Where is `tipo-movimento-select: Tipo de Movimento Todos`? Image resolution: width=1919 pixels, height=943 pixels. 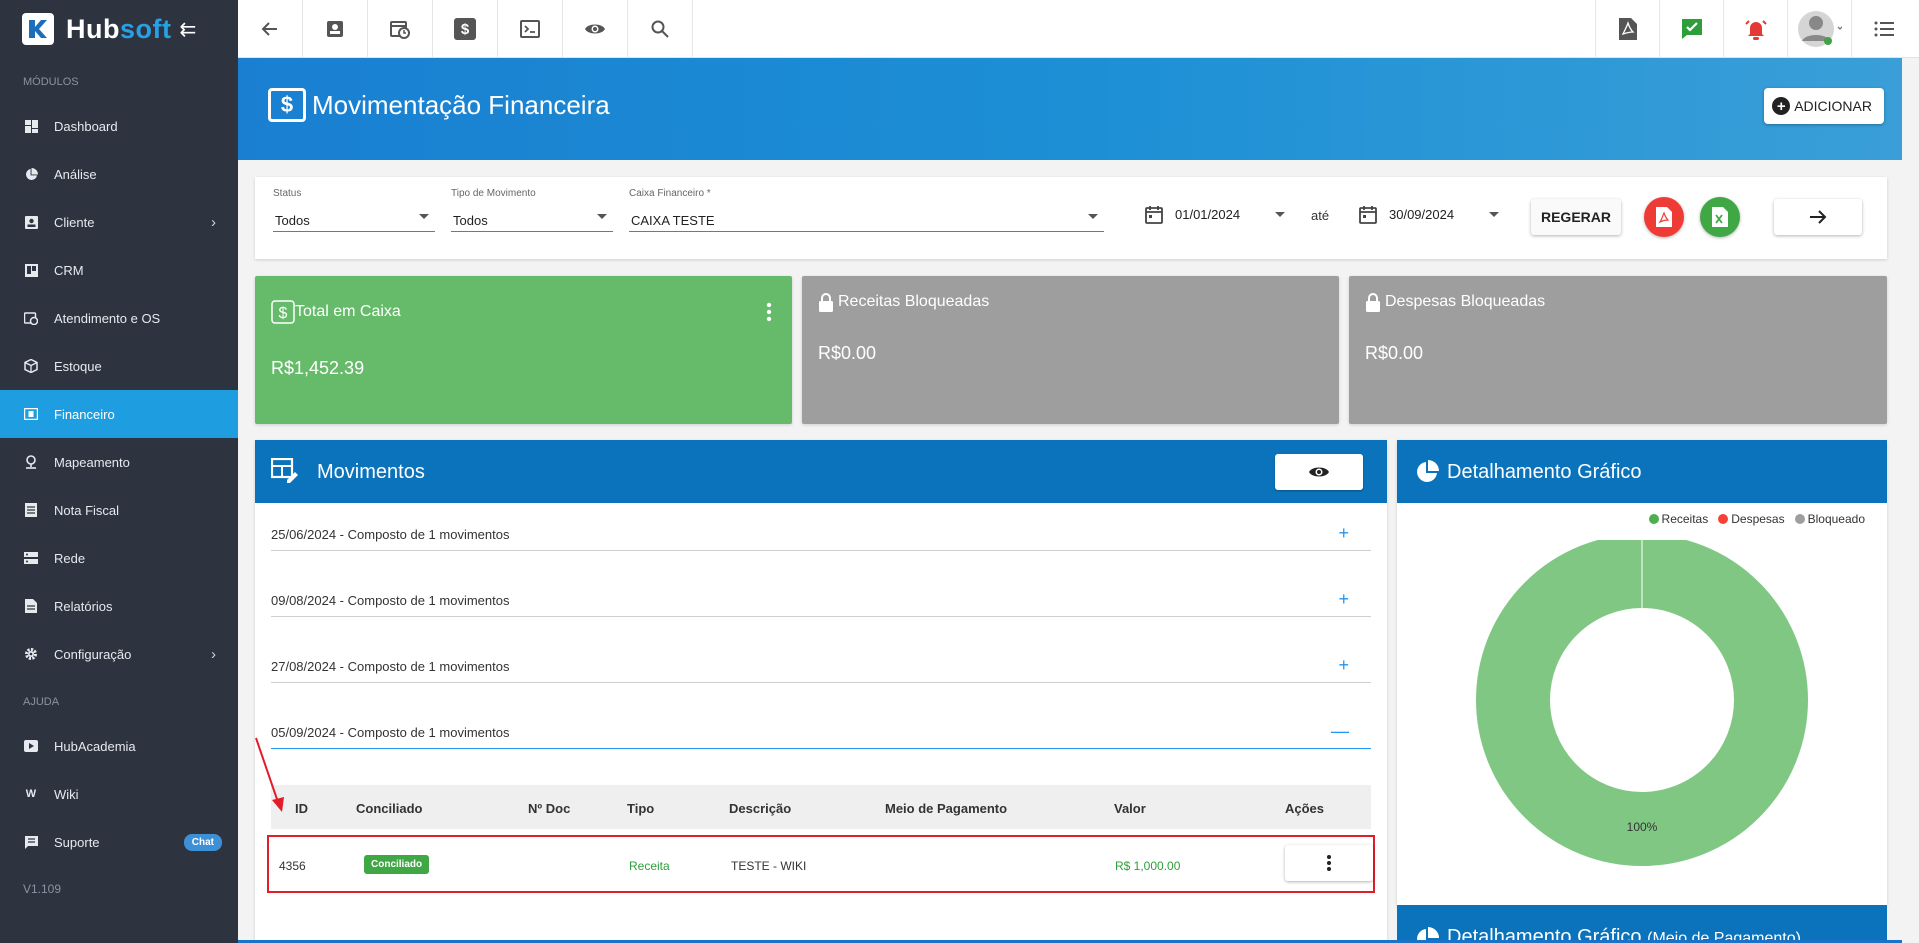
tipo-movimento-select: Tipo de Movimento Todos is located at coordinates (532, 210).